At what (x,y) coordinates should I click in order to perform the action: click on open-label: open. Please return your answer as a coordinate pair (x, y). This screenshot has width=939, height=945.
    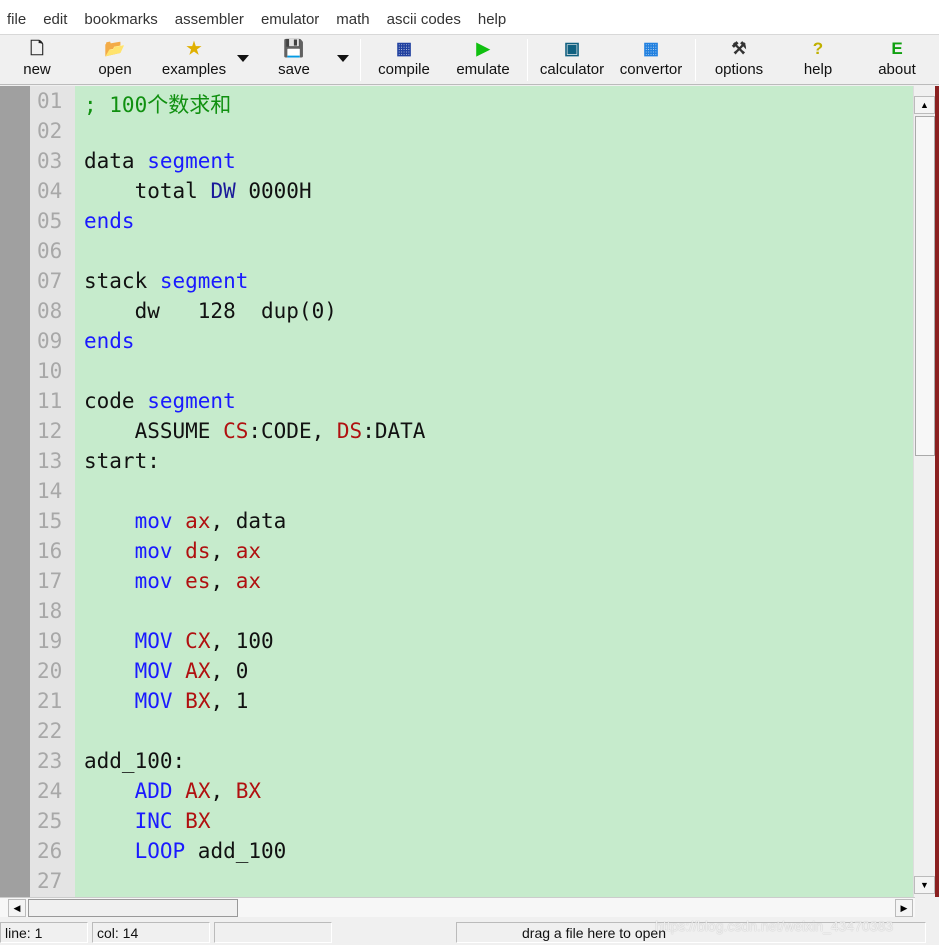
    Looking at the image, I should click on (115, 69).